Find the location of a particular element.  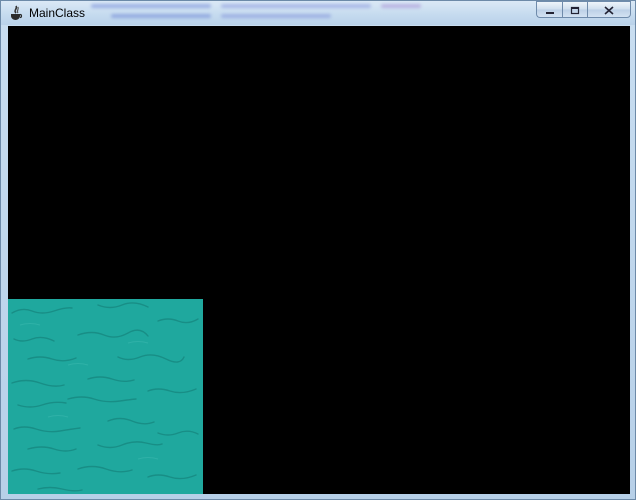

maximize-icon is located at coordinates (575, 9).